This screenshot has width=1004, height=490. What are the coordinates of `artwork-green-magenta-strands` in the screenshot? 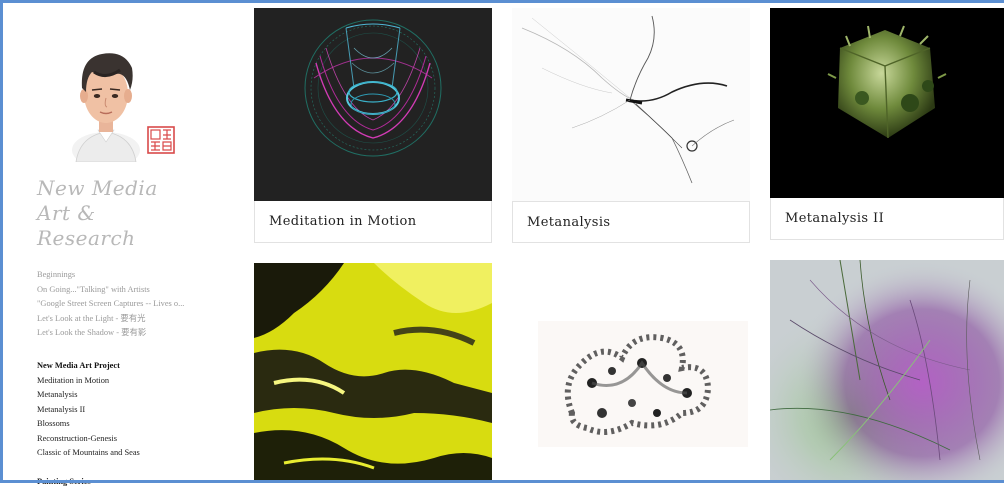 It's located at (887, 371).